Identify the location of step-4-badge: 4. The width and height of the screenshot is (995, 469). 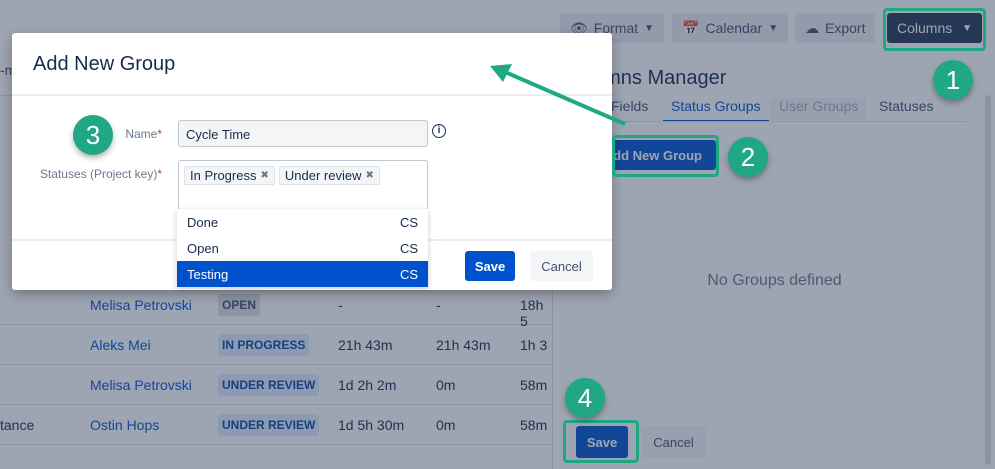
(585, 398).